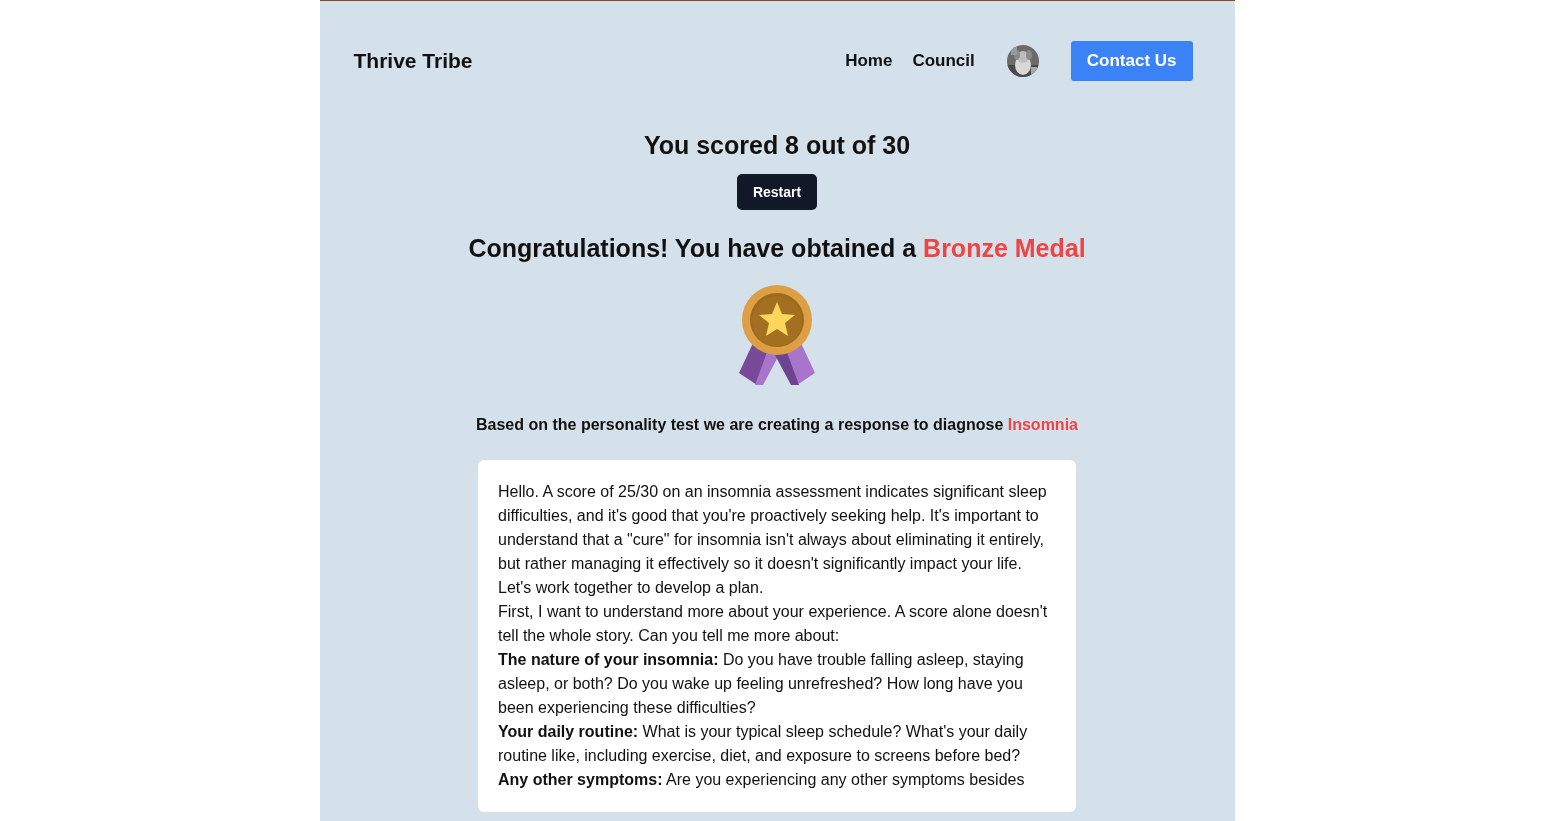 The image size is (1554, 821). I want to click on score-heading: You scored 8 out of 30, so click(777, 145).